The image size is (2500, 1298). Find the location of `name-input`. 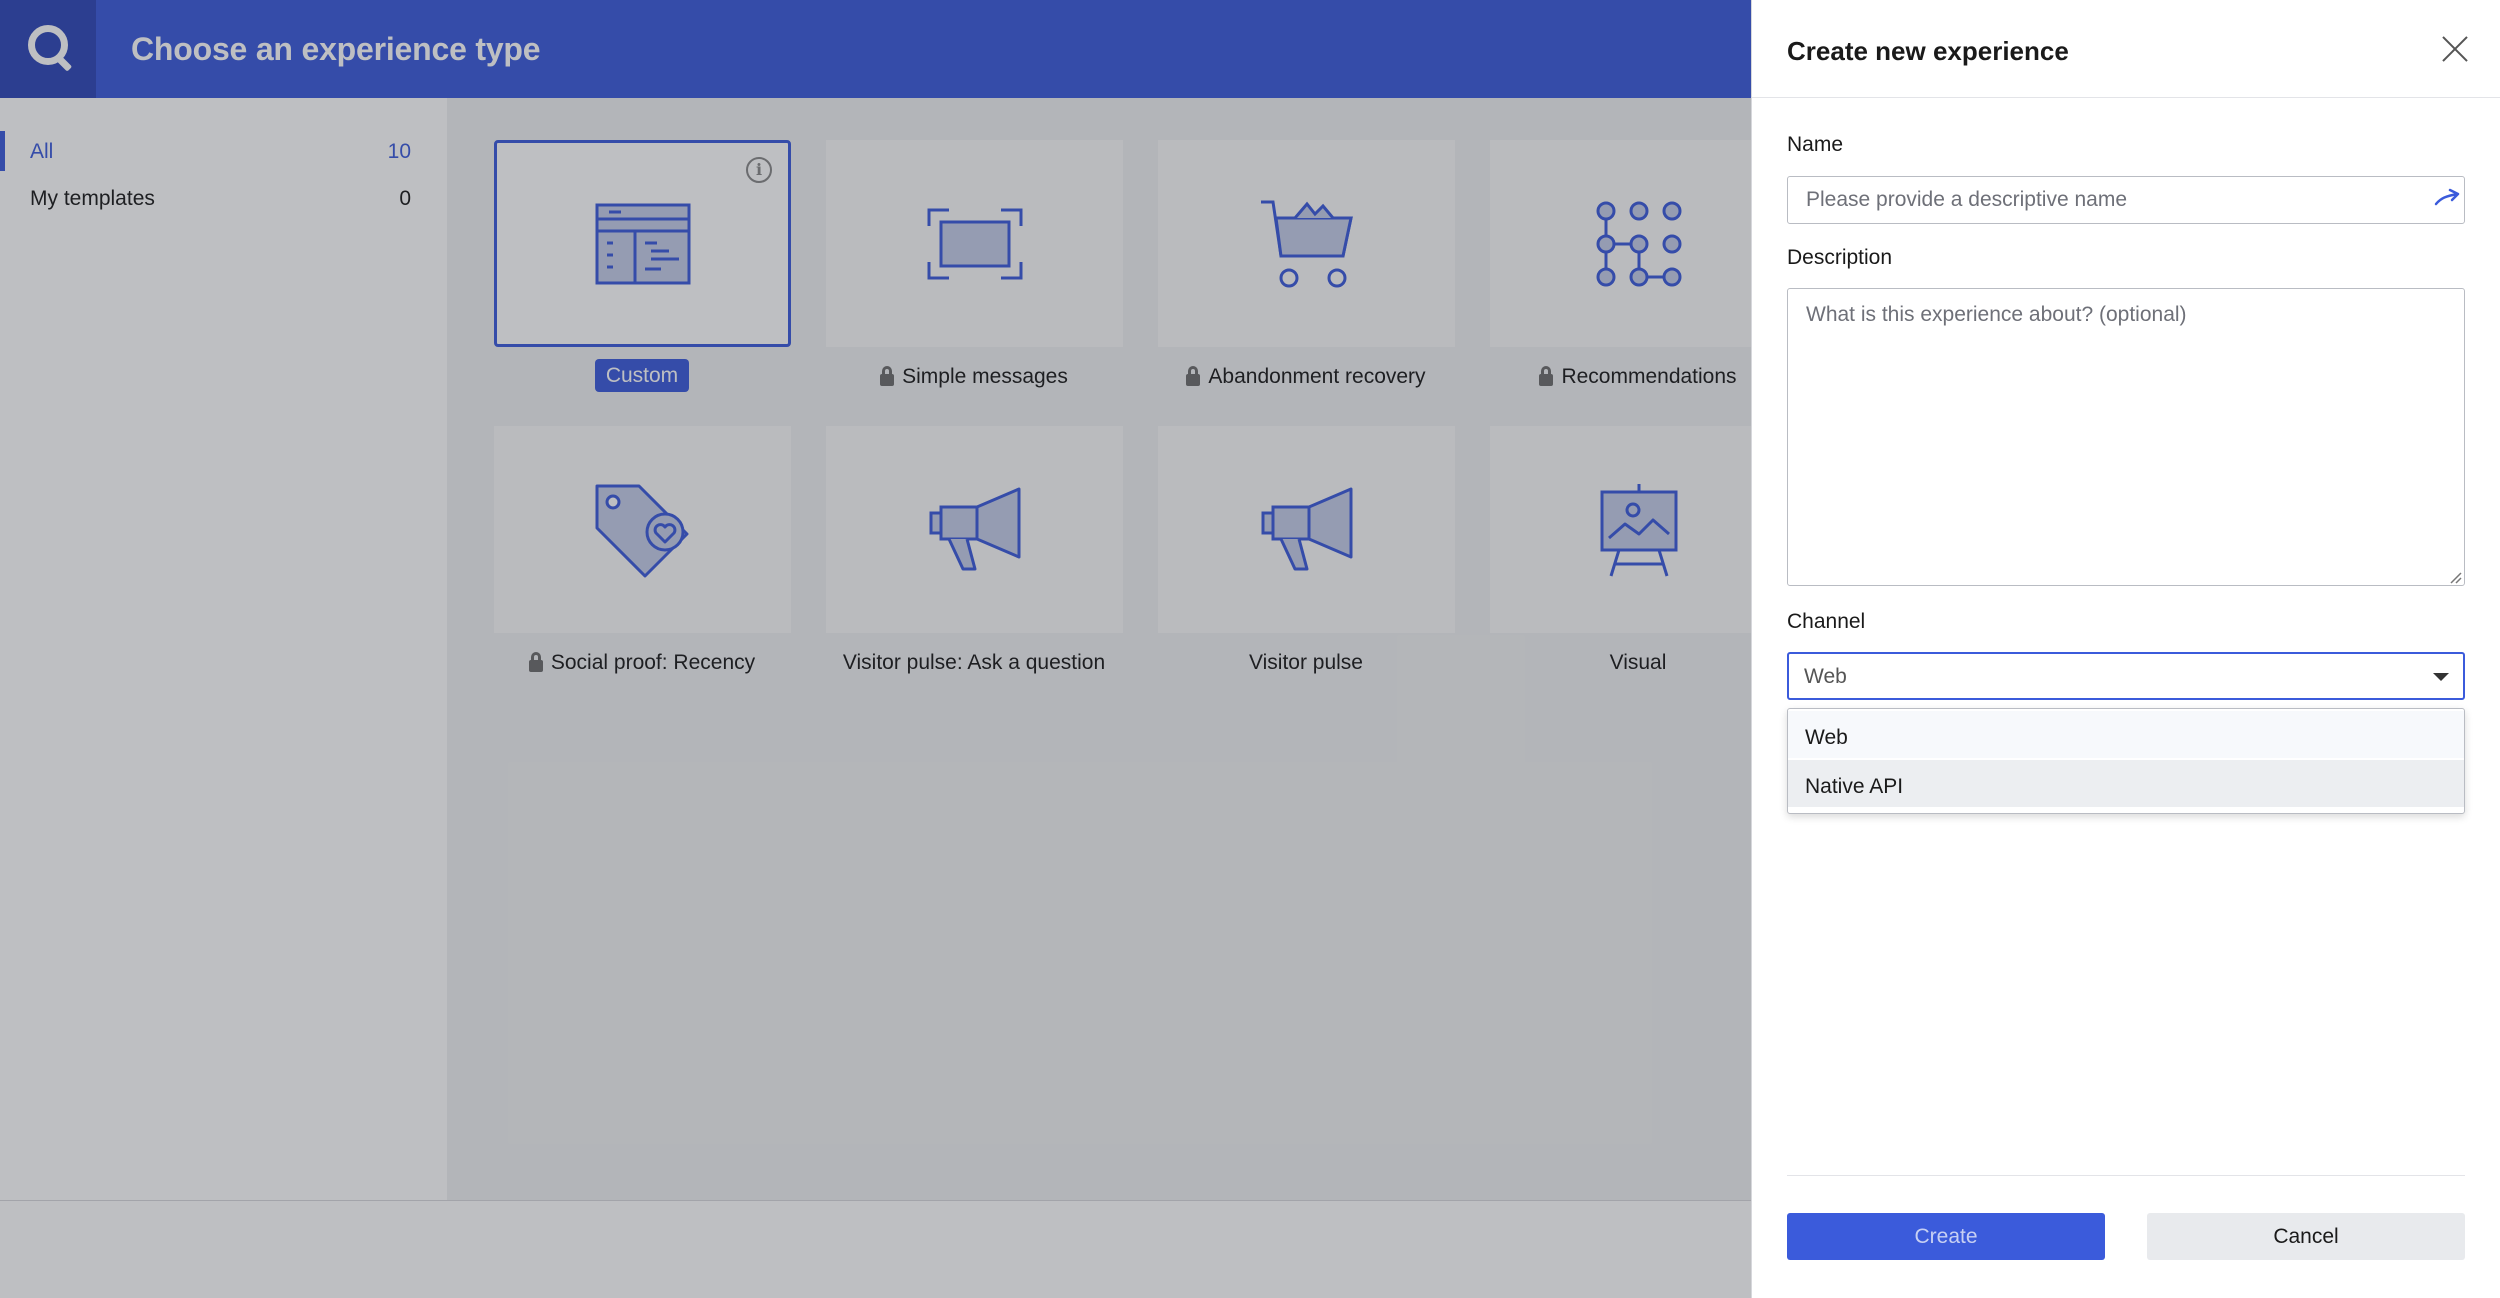

name-input is located at coordinates (2126, 200).